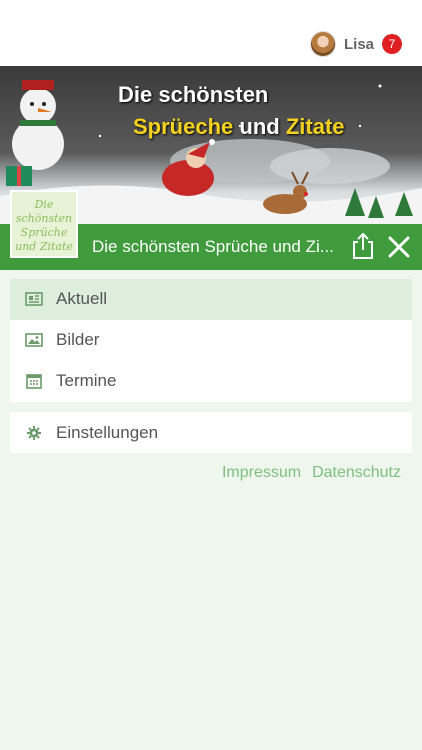 This screenshot has width=422, height=750. I want to click on menu-item-aktuell: Aktuell, so click(211, 299).